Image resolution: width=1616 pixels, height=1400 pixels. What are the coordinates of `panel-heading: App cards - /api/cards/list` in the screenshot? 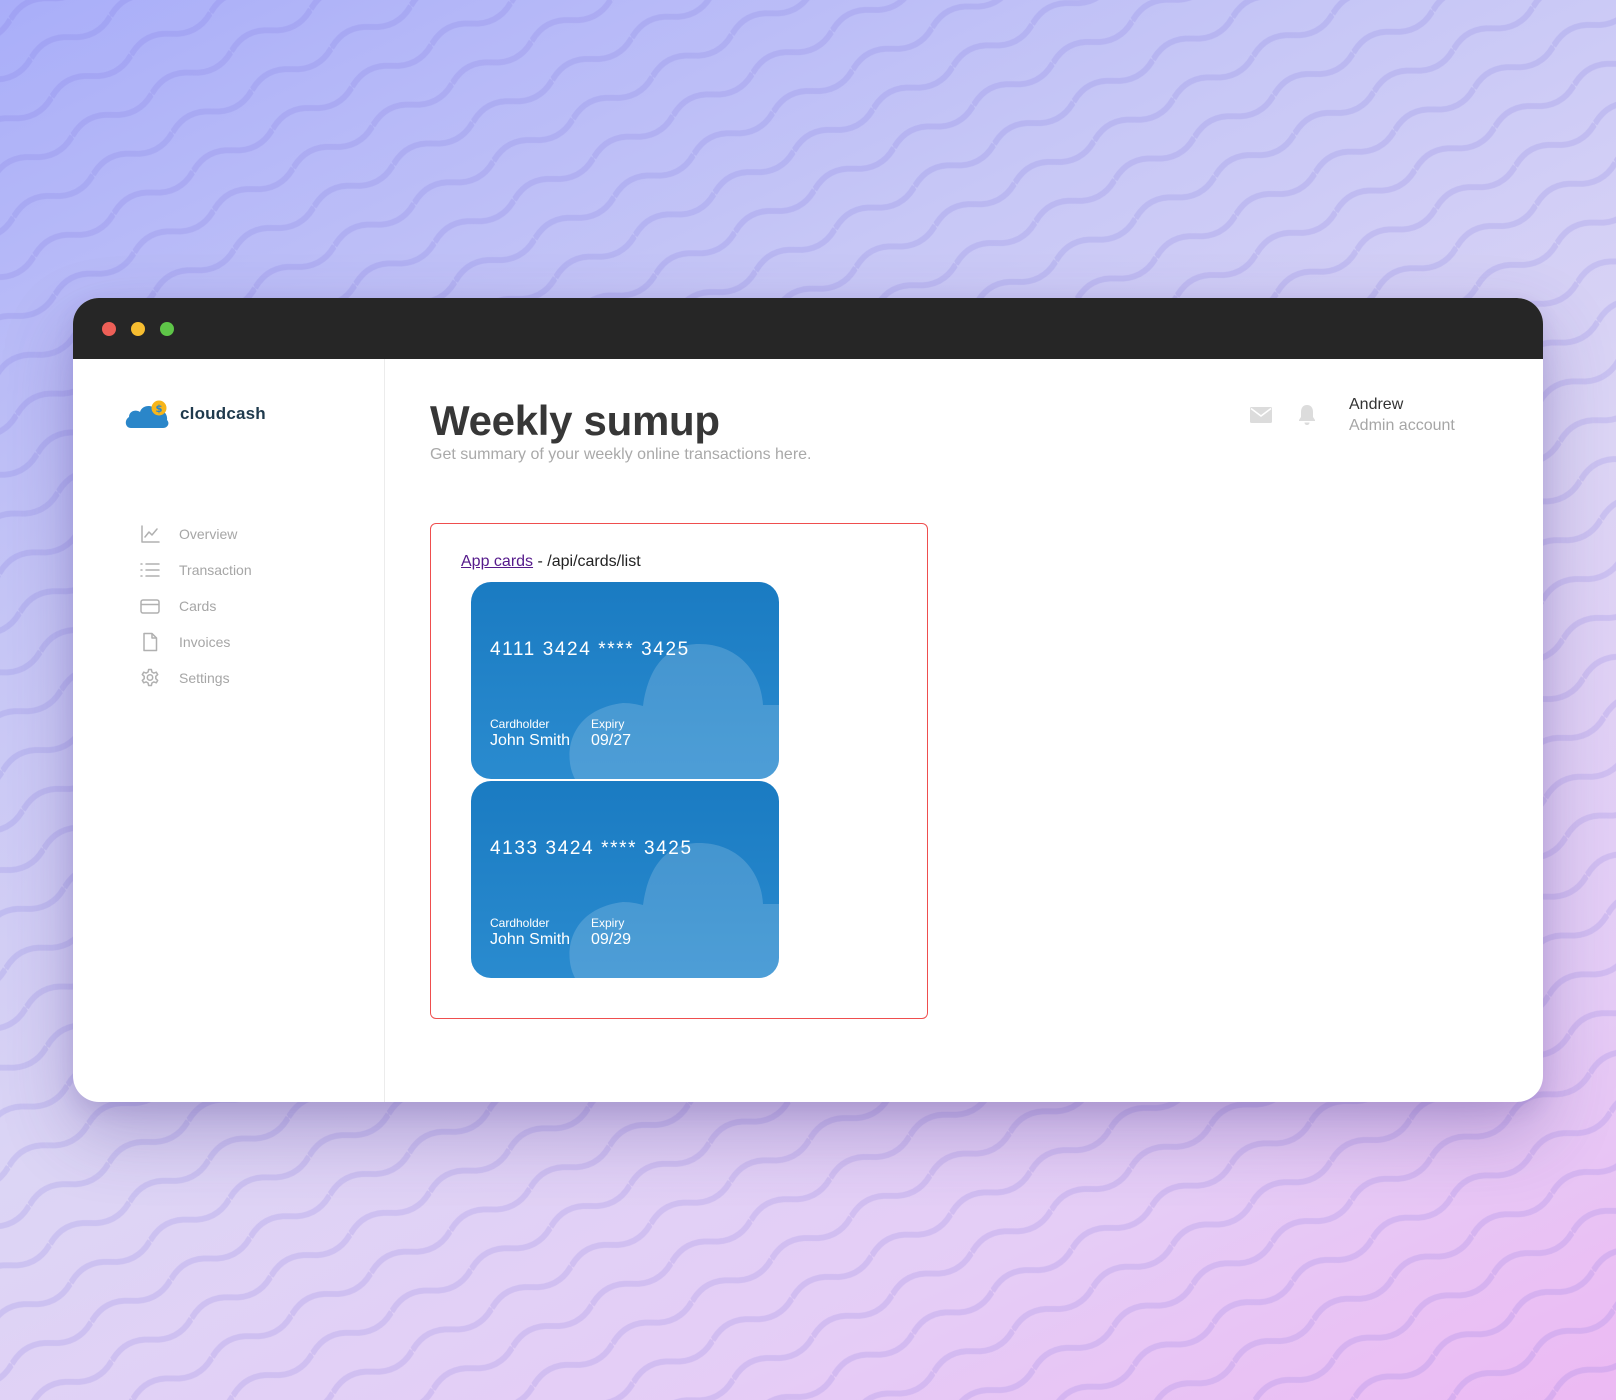 It's located at (551, 562).